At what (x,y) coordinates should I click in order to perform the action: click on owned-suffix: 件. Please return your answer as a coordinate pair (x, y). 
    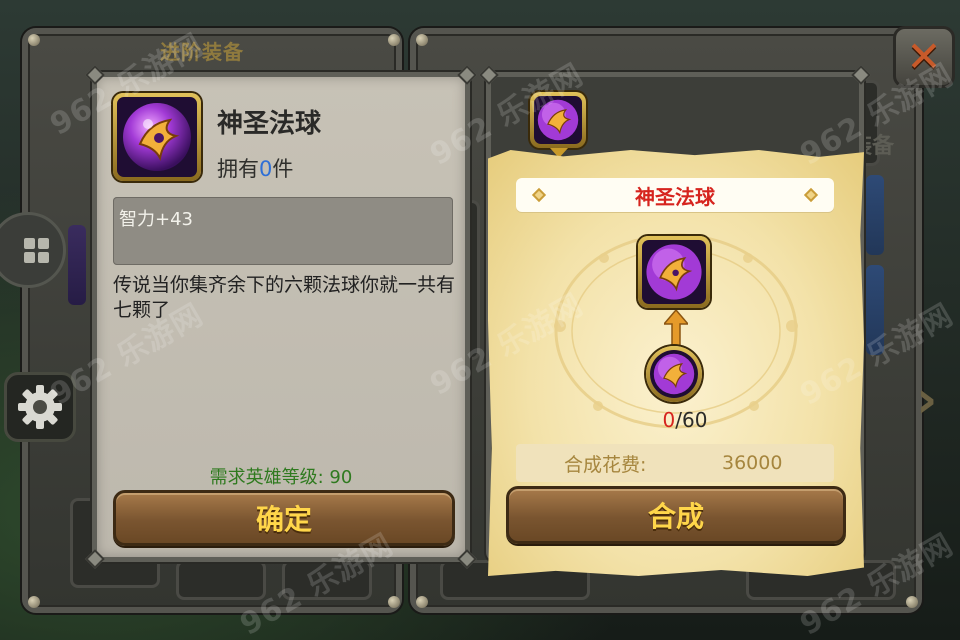
    Looking at the image, I should click on (283, 169).